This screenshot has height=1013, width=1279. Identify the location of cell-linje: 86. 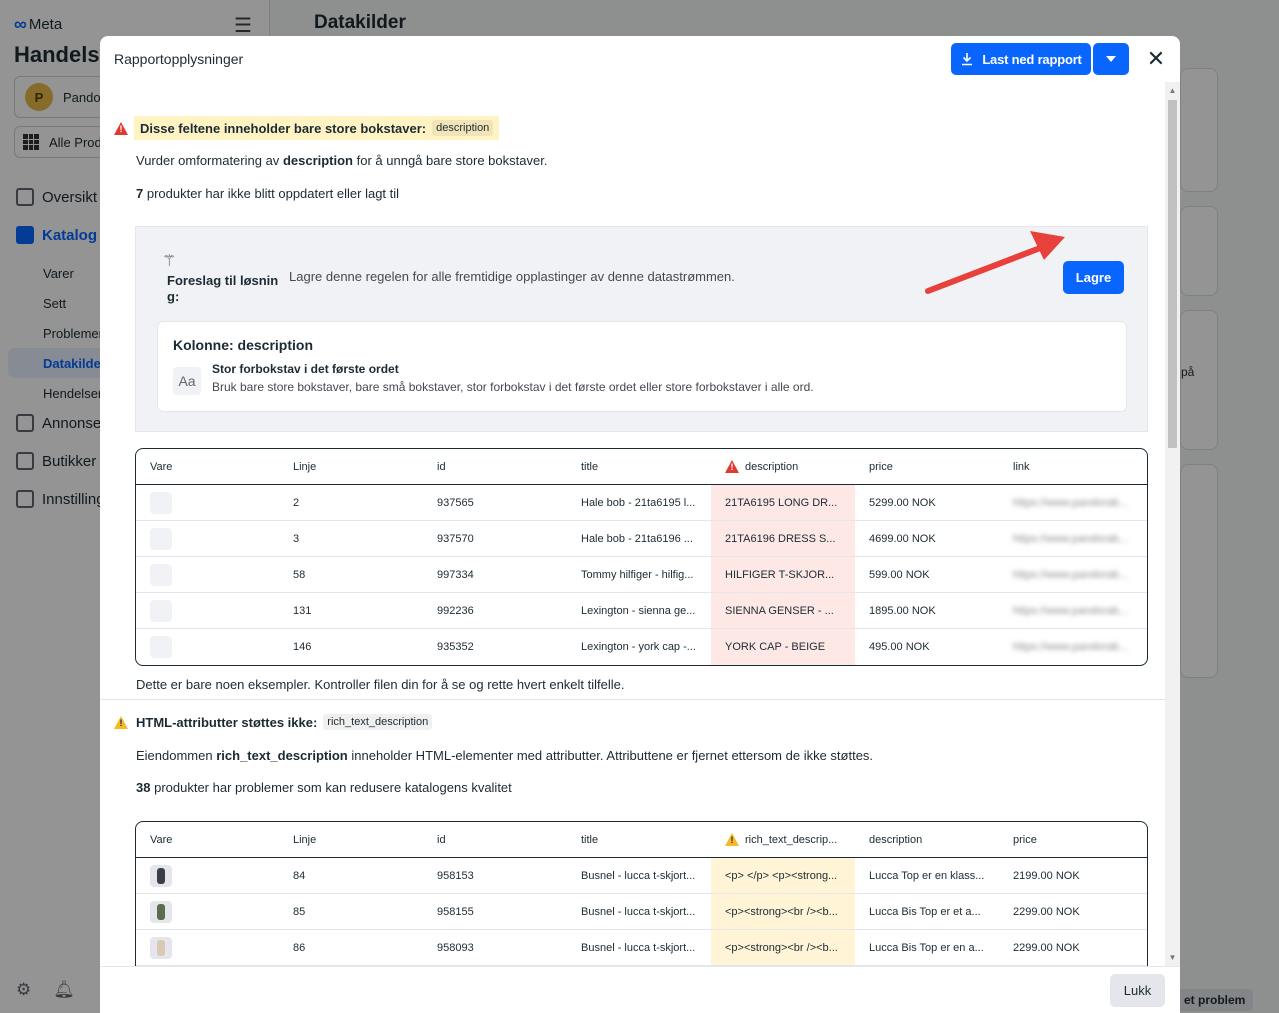
(351, 947).